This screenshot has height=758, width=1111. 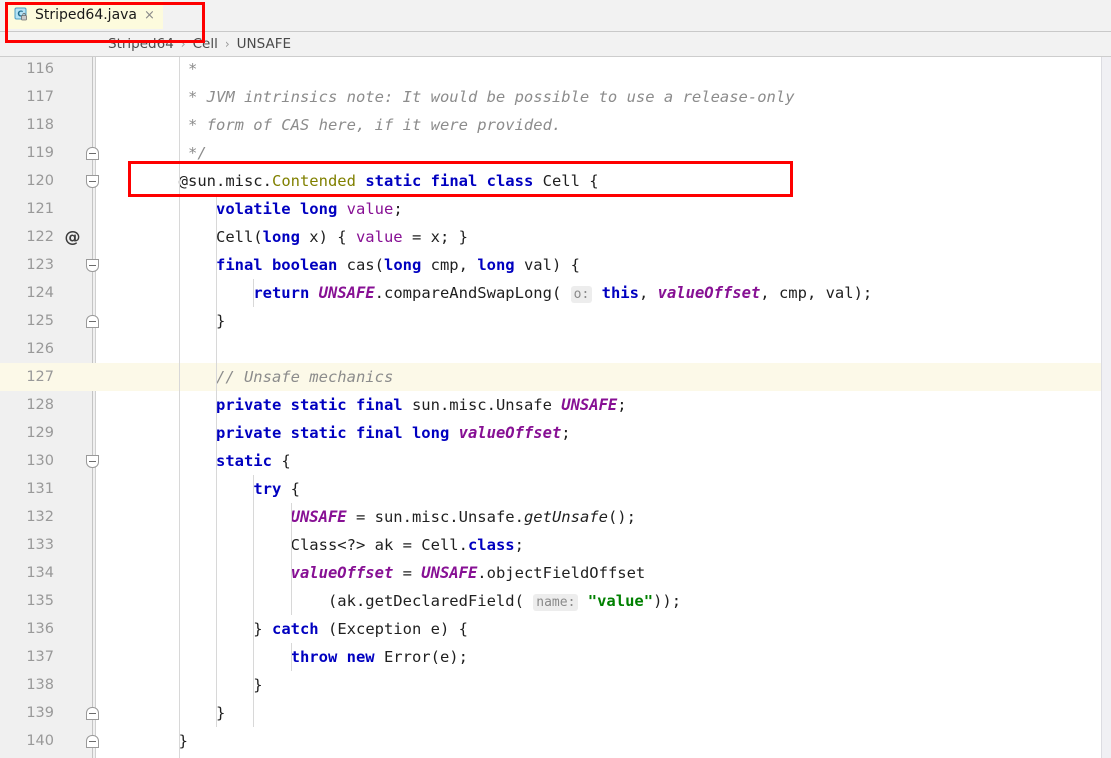 I want to click on code-token: ;, so click(x=398, y=209).